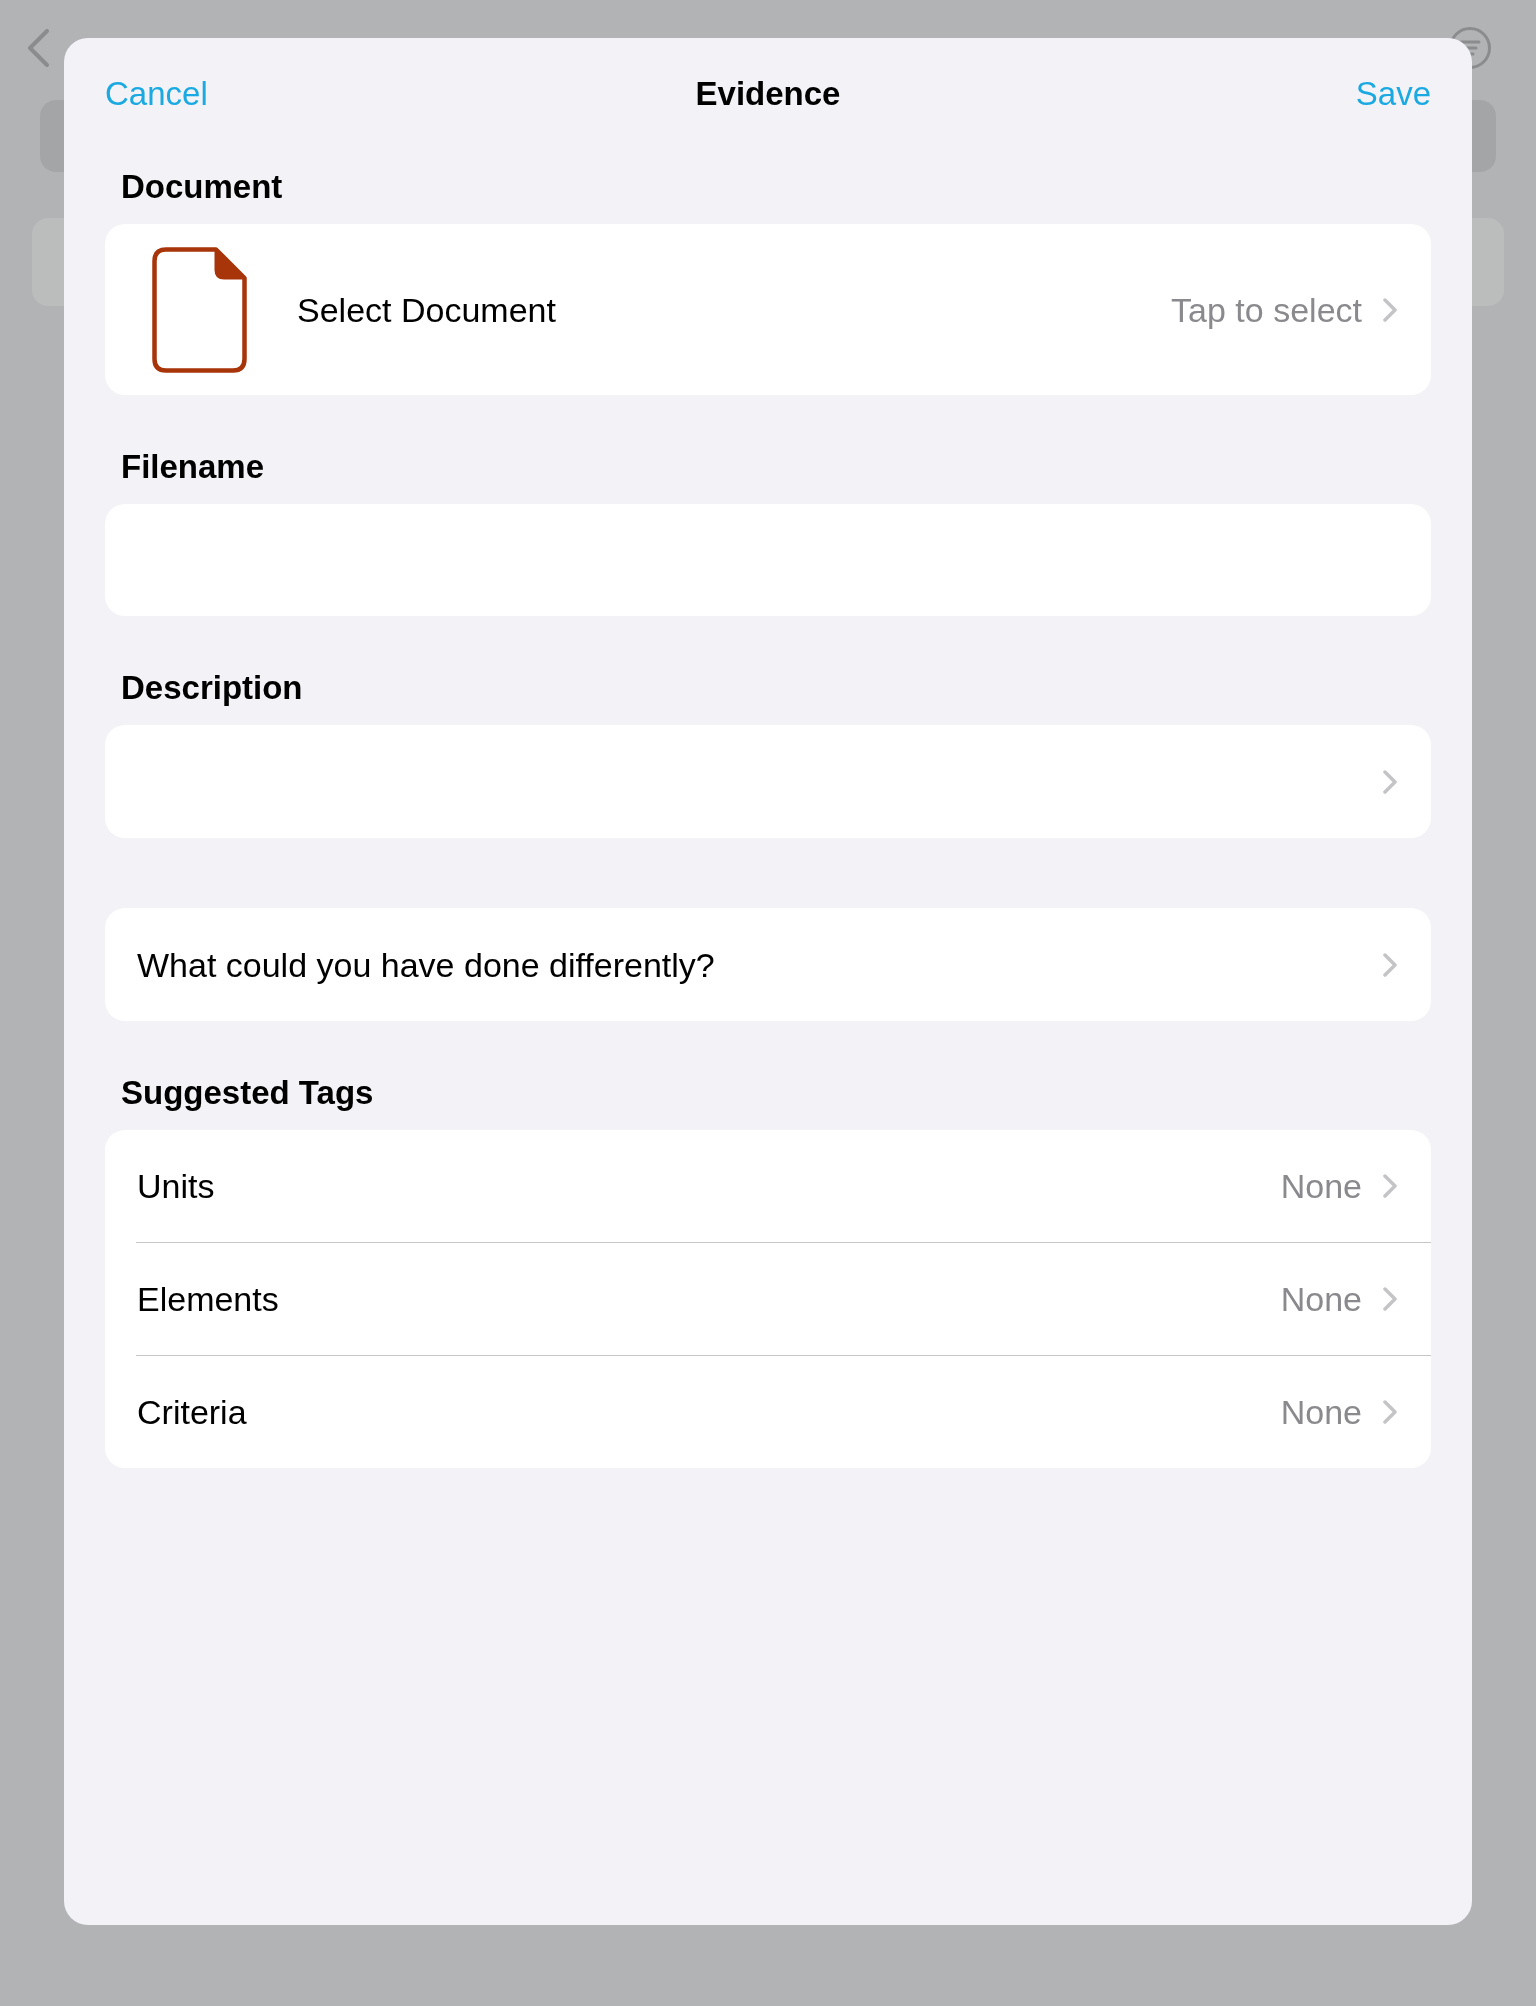  What do you see at coordinates (768, 1299) in the screenshot?
I see `tag-row: Elements None` at bounding box center [768, 1299].